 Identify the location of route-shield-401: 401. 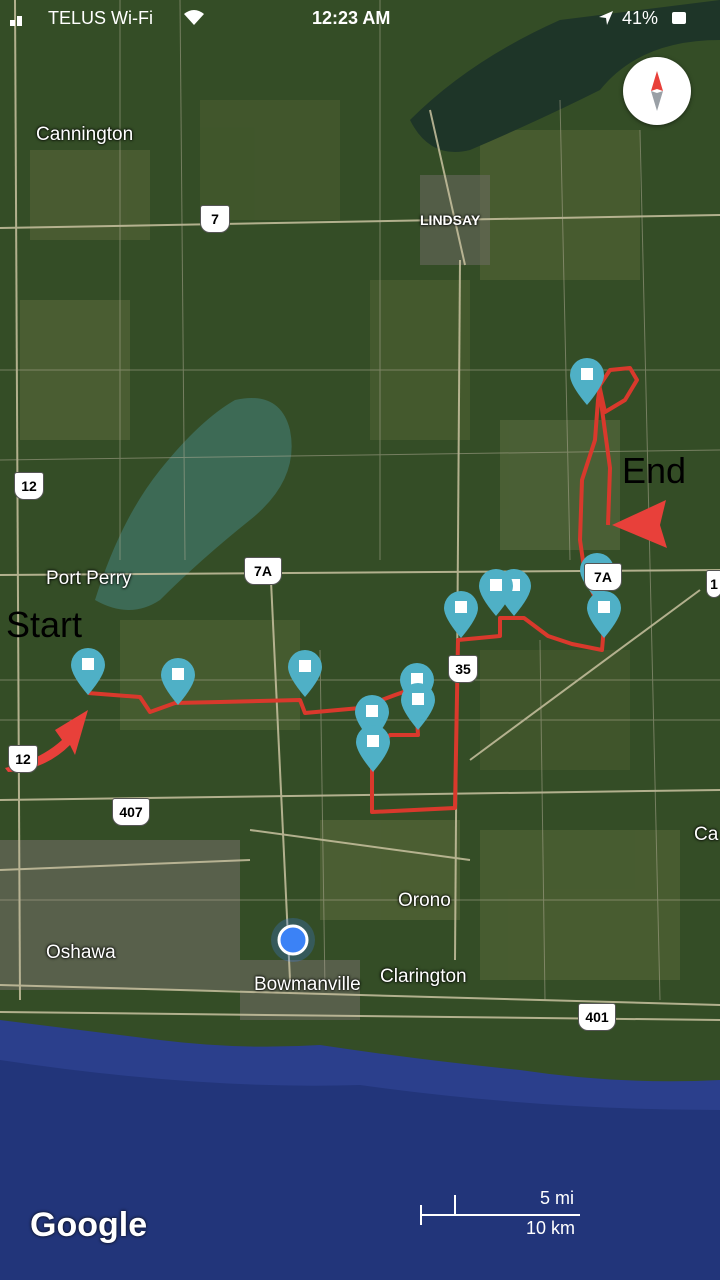
(597, 1017).